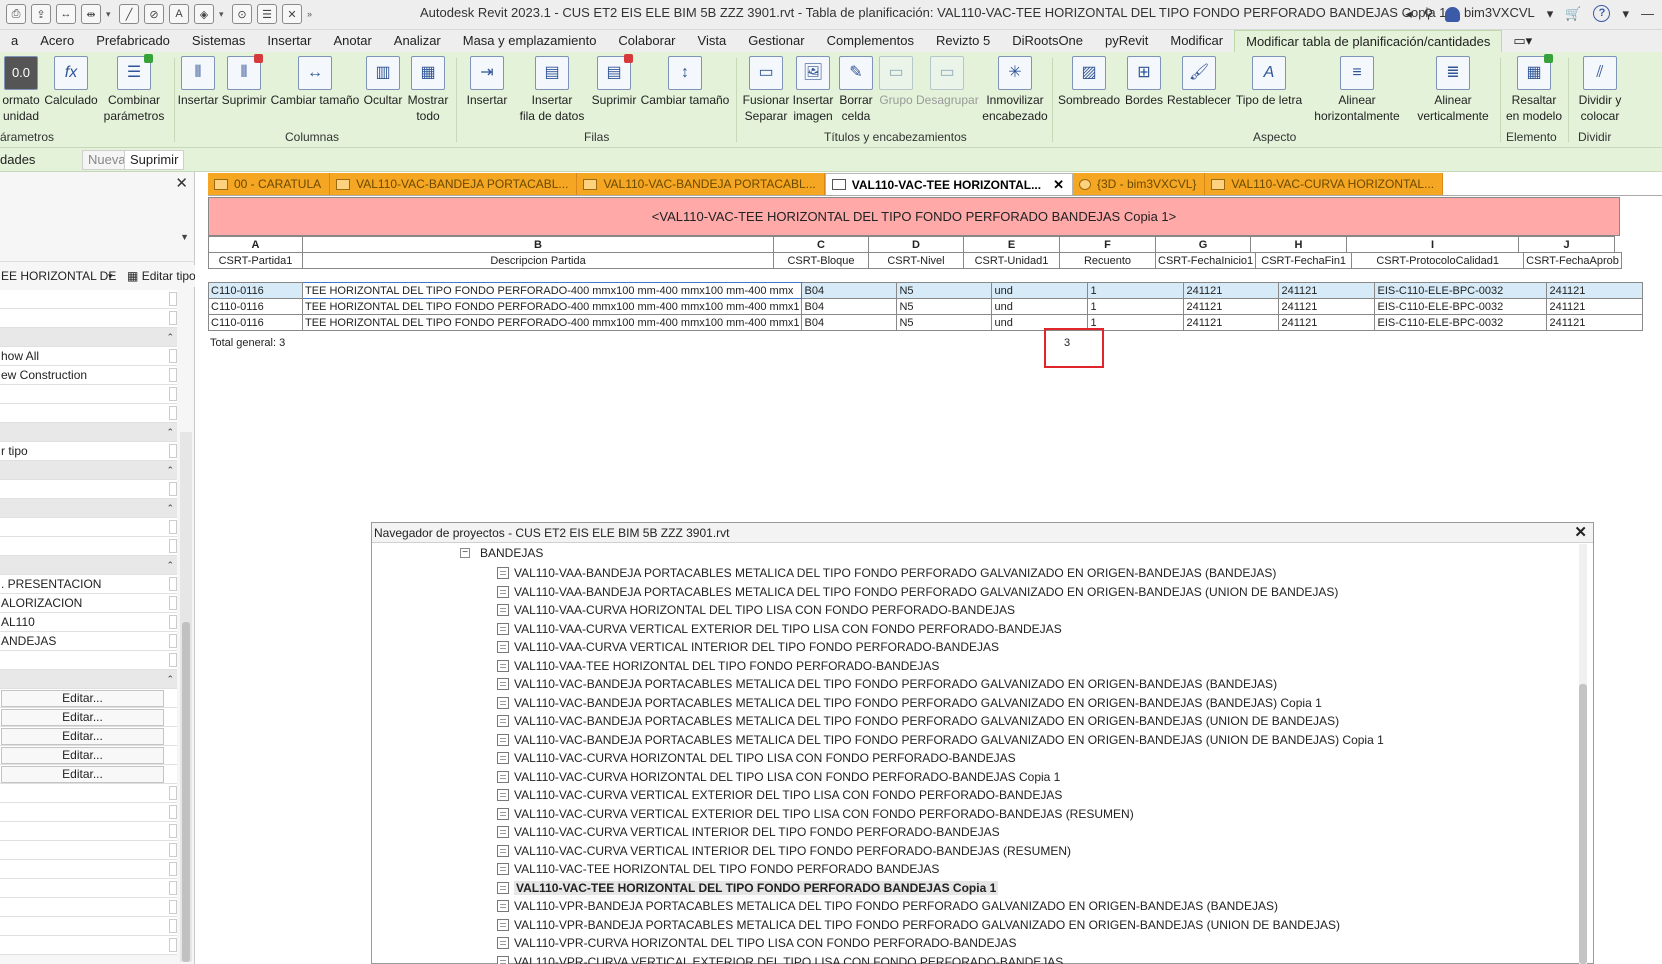 This screenshot has height=964, width=1662. I want to click on column-letter: A, so click(255, 244).